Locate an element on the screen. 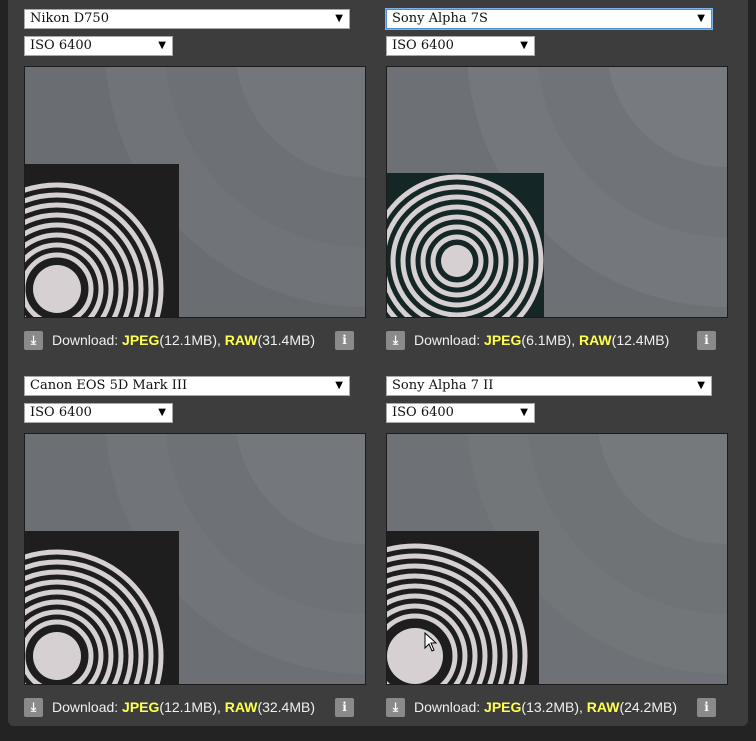  download-row: ⤓ Download: JPEG(12.1MB), RAW(31.4MB) i is located at coordinates (195, 340).